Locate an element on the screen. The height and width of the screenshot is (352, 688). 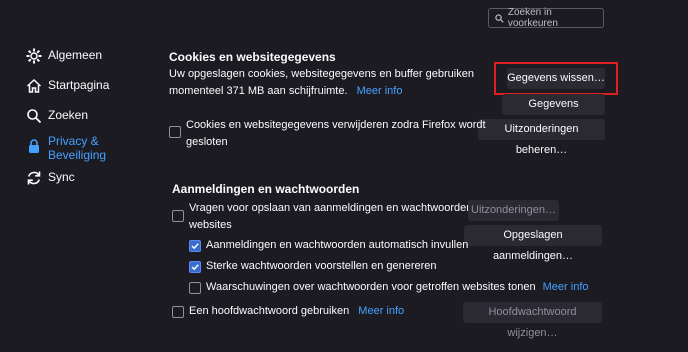
cookies-heading: Cookies en websitegegevens is located at coordinates (252, 57).